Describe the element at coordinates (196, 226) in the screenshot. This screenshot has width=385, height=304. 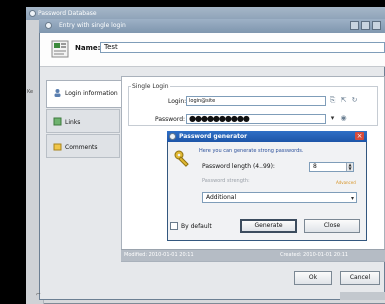
I see `by-default-label: By default` at that location.